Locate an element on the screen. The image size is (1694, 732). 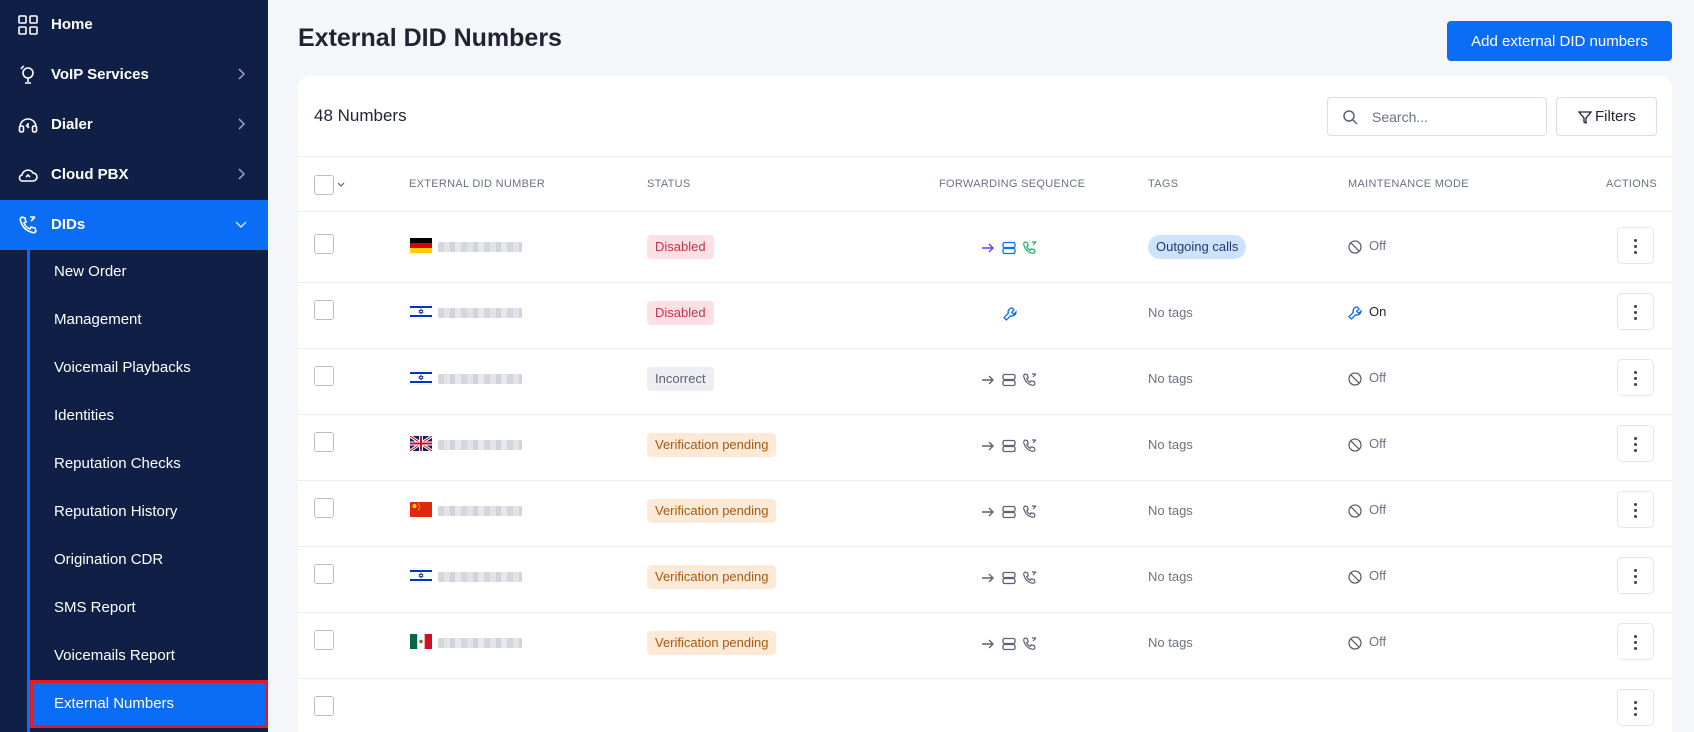
table-row is located at coordinates (985, 703).